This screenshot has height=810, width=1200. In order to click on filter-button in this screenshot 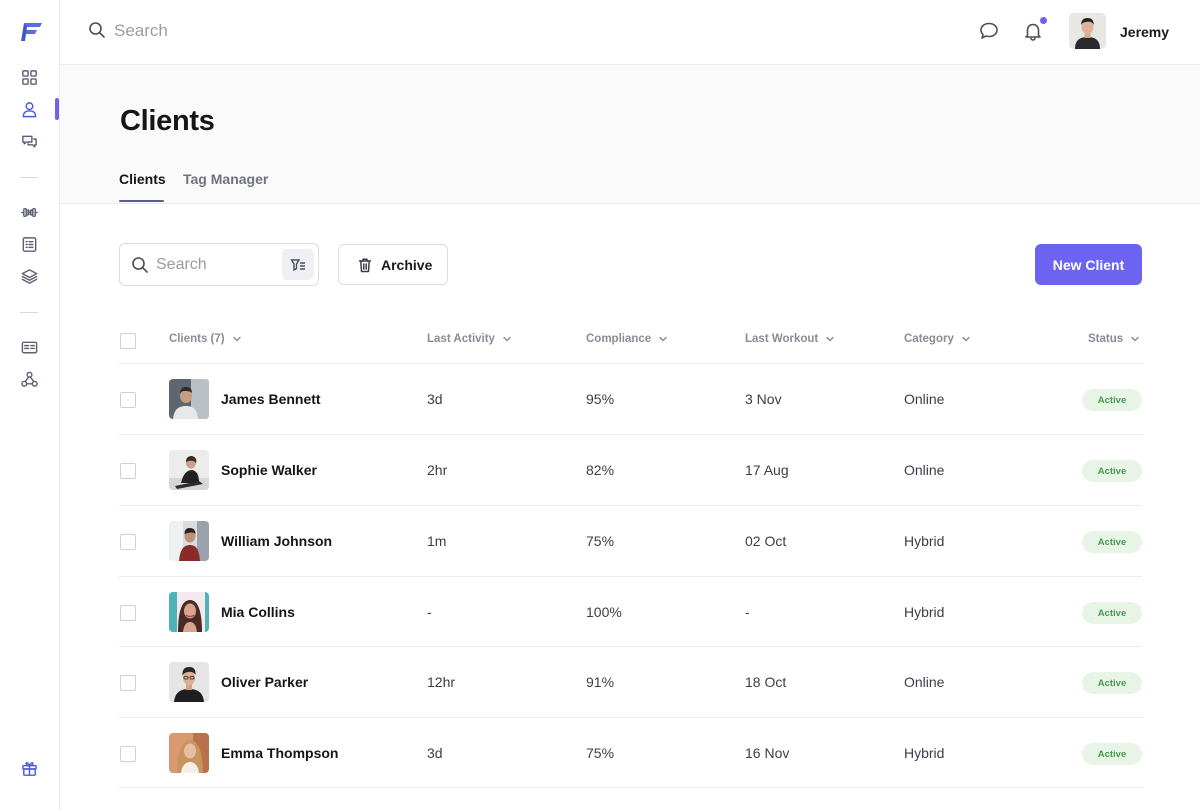, I will do `click(298, 264)`.